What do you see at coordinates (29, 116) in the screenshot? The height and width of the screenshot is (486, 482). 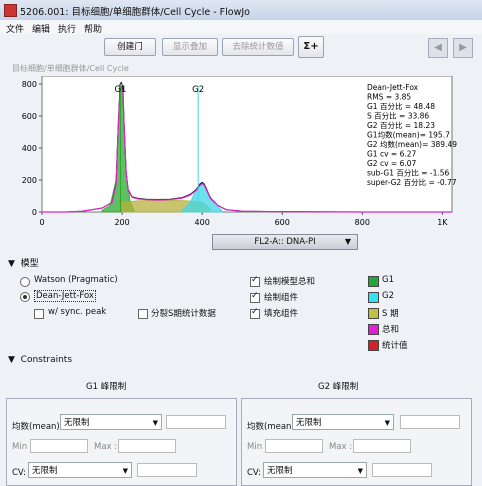 I see `y-tick-label: 600` at bounding box center [29, 116].